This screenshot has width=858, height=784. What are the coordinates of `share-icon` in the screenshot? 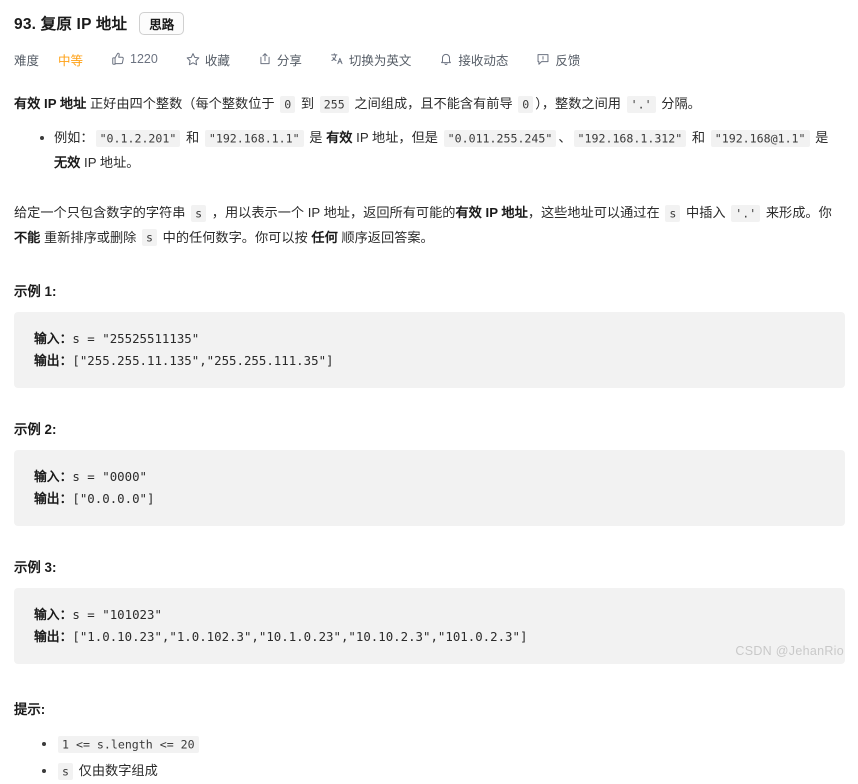 It's located at (265, 59).